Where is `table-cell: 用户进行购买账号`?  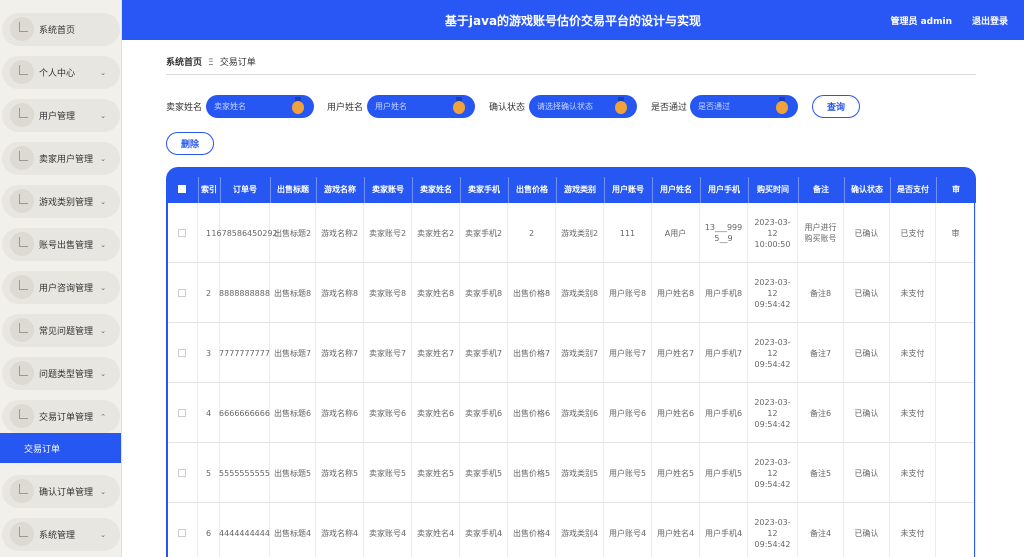 table-cell: 用户进行购买账号 is located at coordinates (821, 233).